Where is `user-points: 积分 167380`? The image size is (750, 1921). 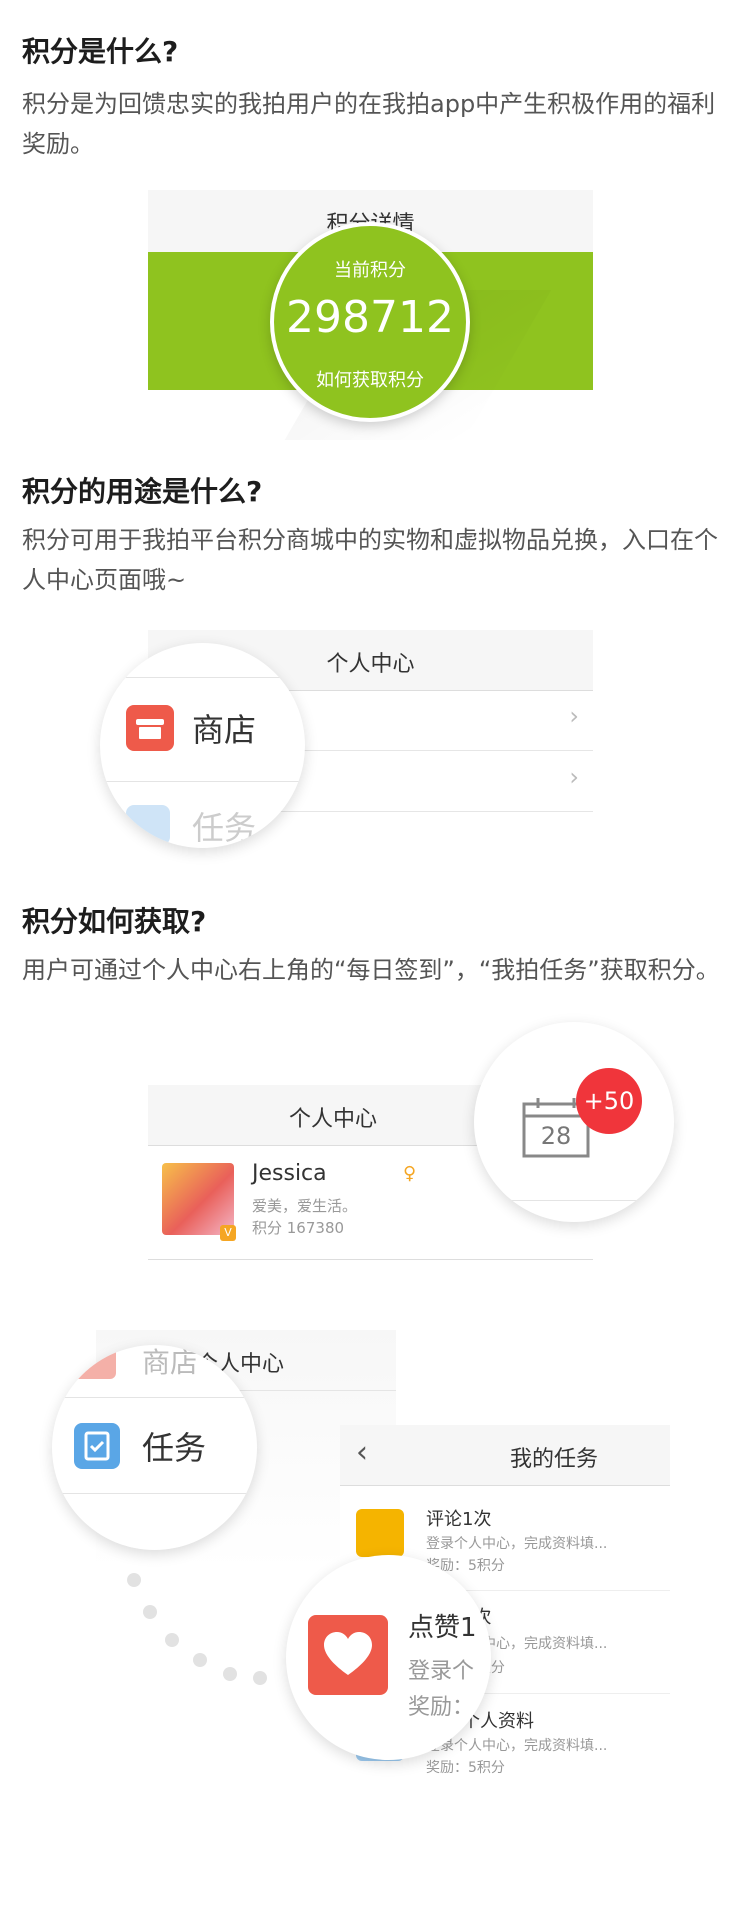
user-points: 积分 167380 is located at coordinates (298, 1228).